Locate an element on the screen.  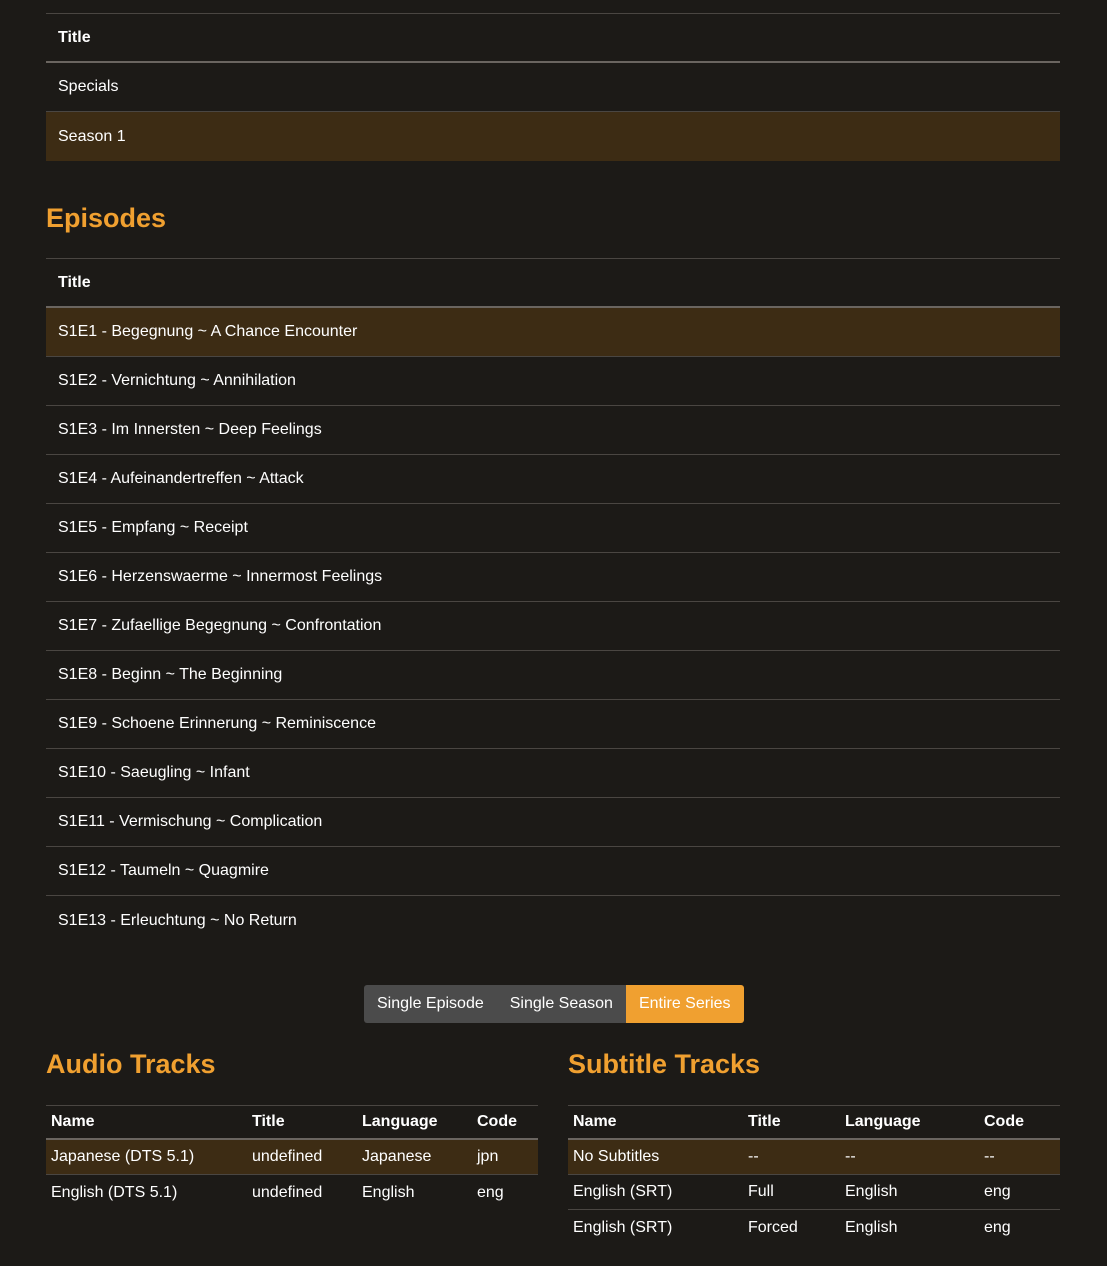
audio-track-name: English (DTS 5.1) is located at coordinates (114, 1192).